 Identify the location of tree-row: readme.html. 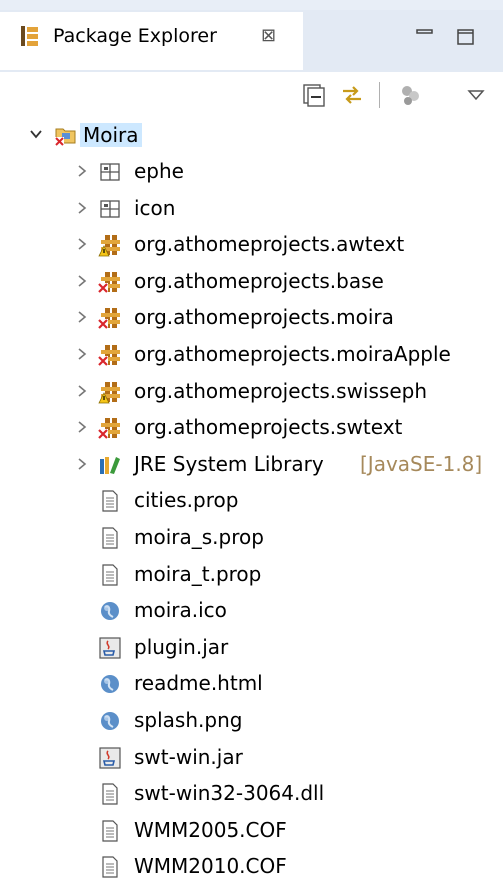
(251, 684).